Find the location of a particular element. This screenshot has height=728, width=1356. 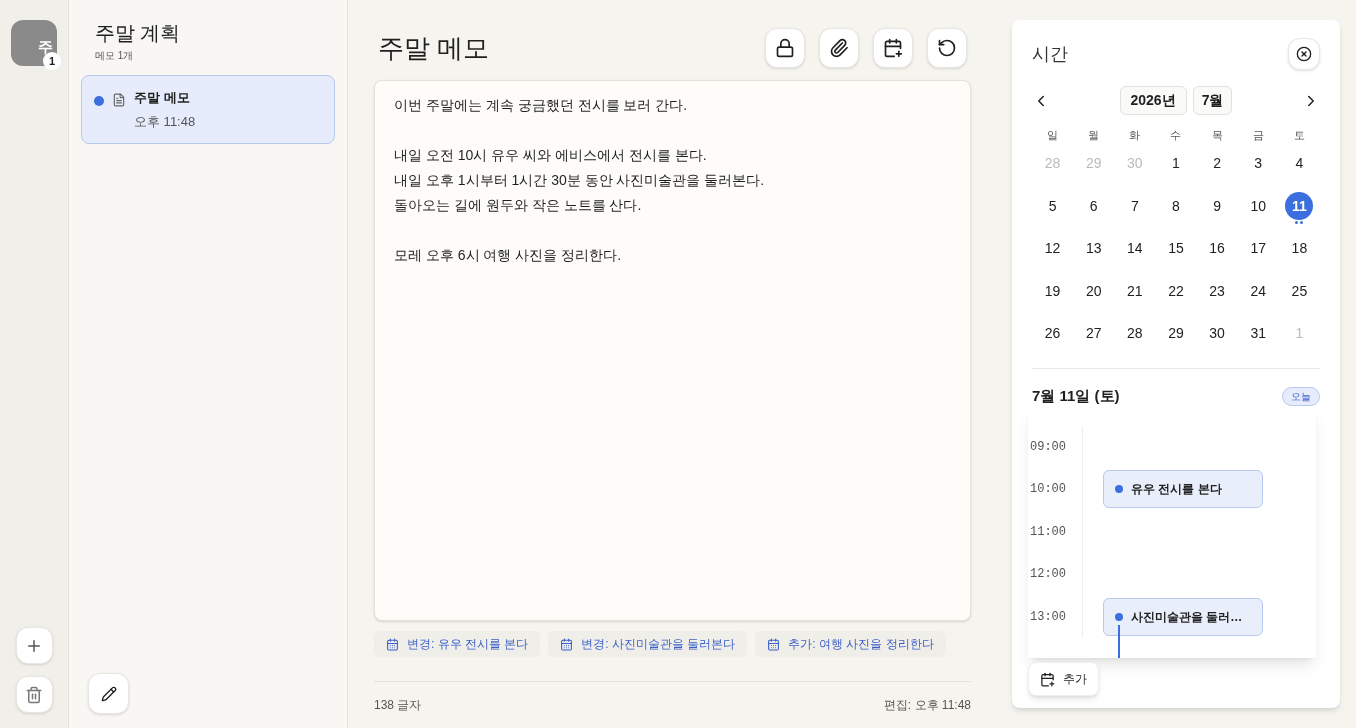

calendar-change-chip: 변경: 유우 전시를 본다 is located at coordinates (457, 644).